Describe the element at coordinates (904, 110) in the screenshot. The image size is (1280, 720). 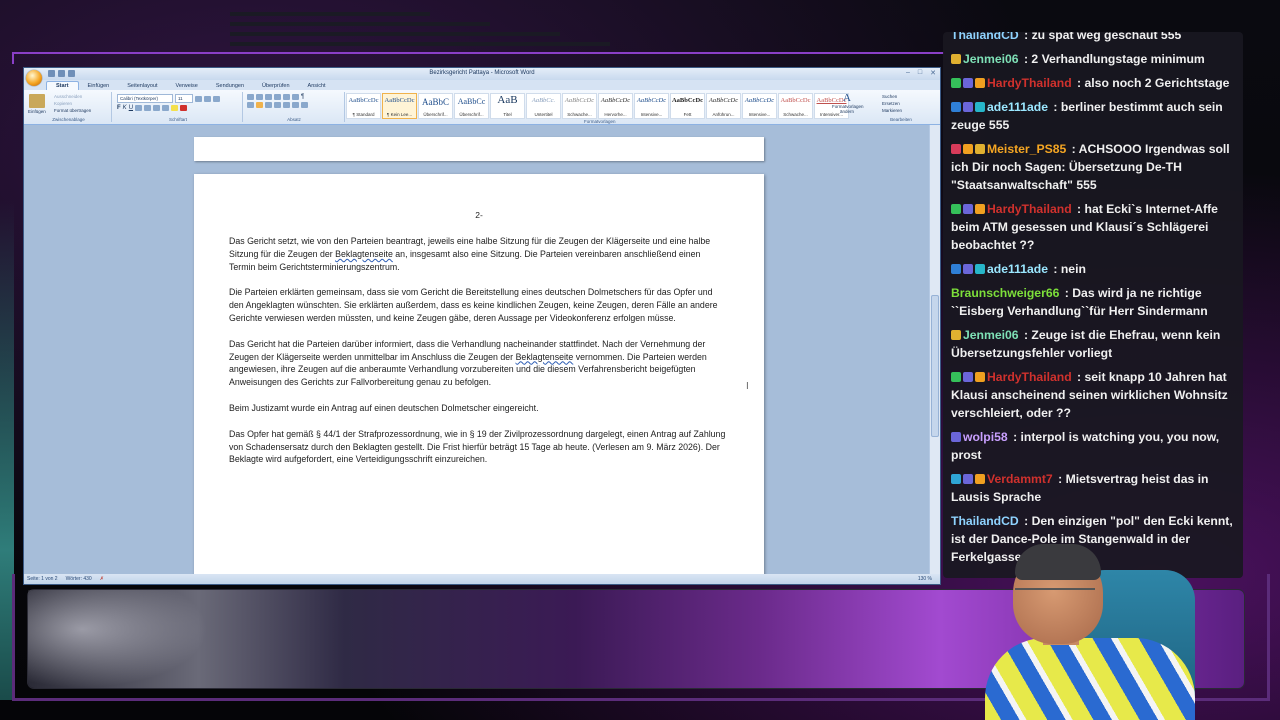
I see `select-button: Markieren` at that location.